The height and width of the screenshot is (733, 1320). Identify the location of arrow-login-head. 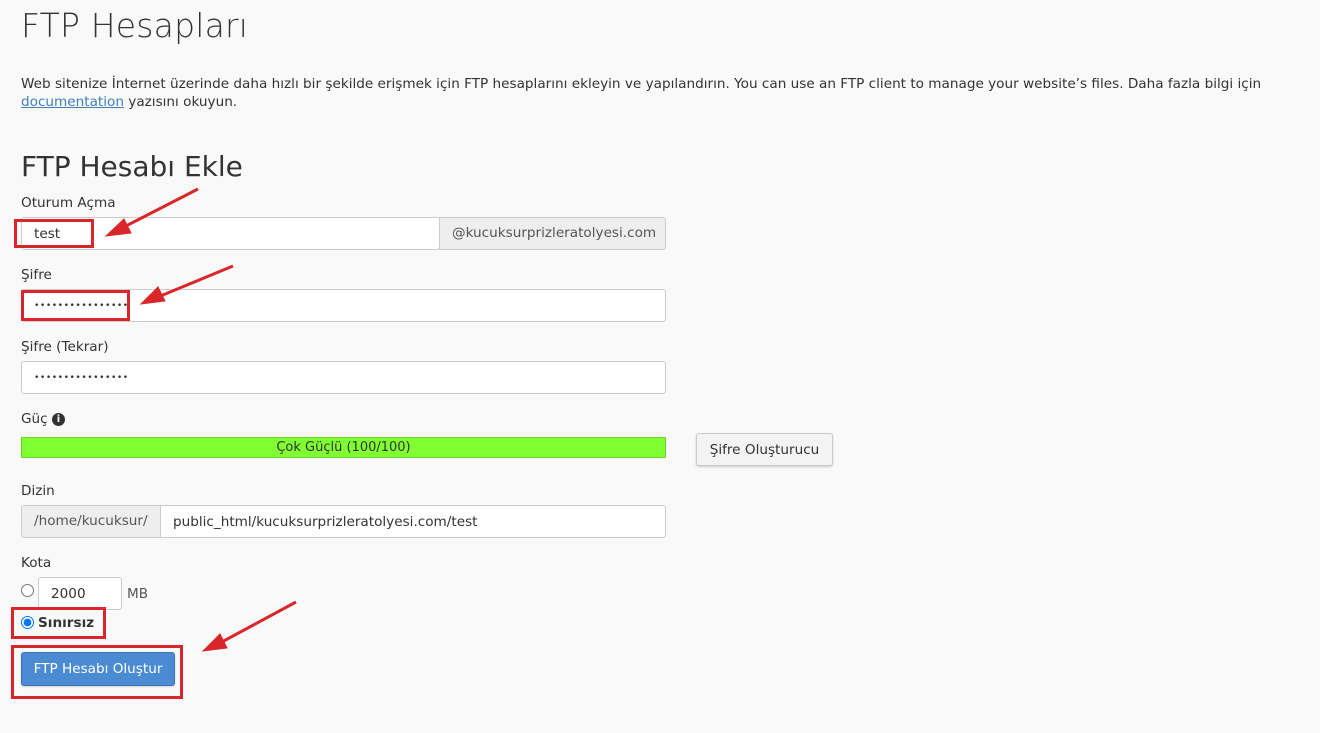
(118, 227).